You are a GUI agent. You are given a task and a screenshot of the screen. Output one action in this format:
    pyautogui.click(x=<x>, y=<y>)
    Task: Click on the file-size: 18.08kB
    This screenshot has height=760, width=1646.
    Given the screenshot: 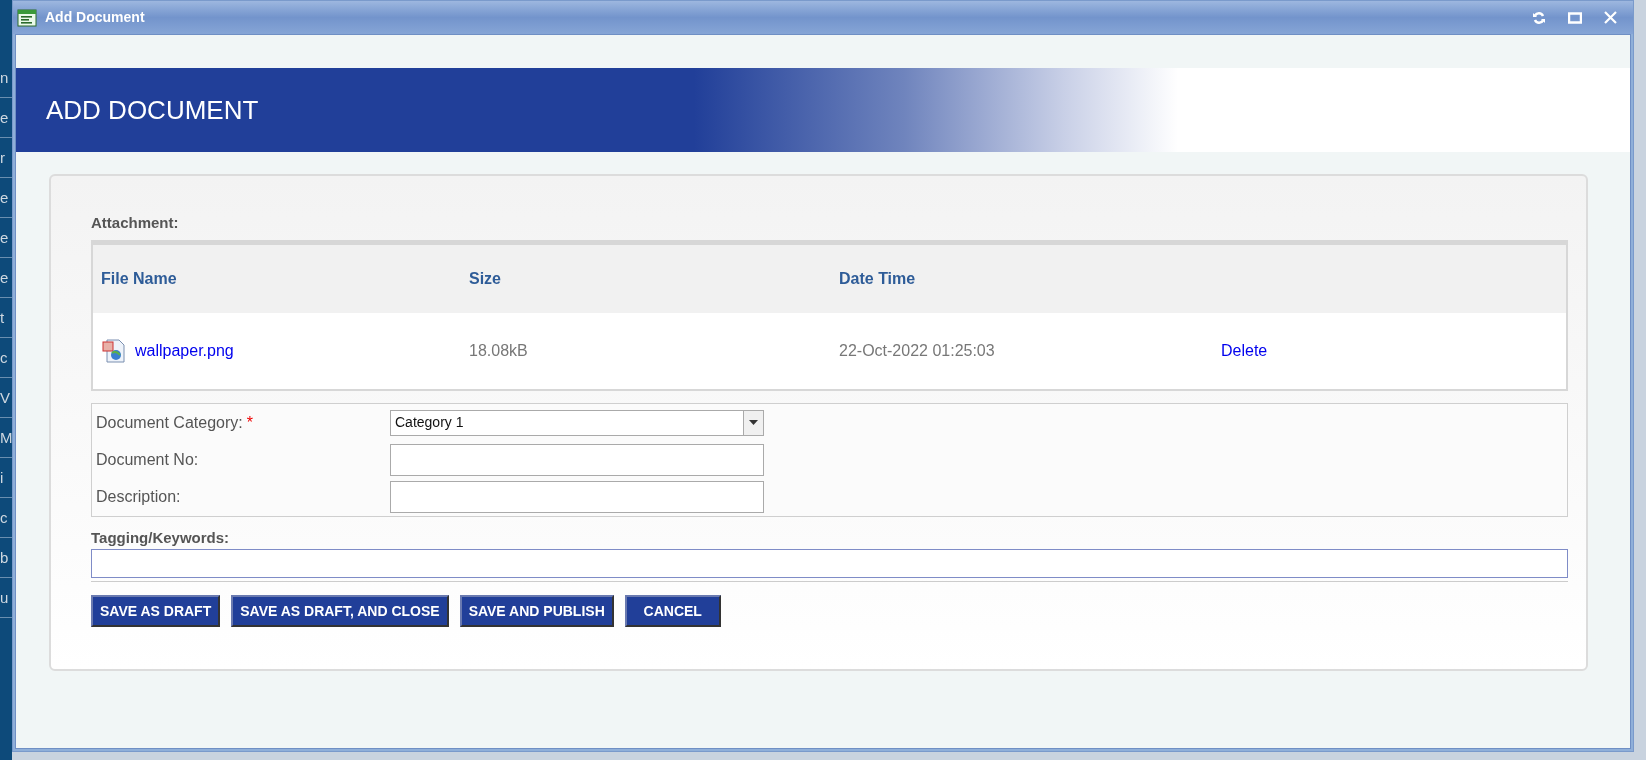 What is the action you would take?
    pyautogui.click(x=498, y=350)
    